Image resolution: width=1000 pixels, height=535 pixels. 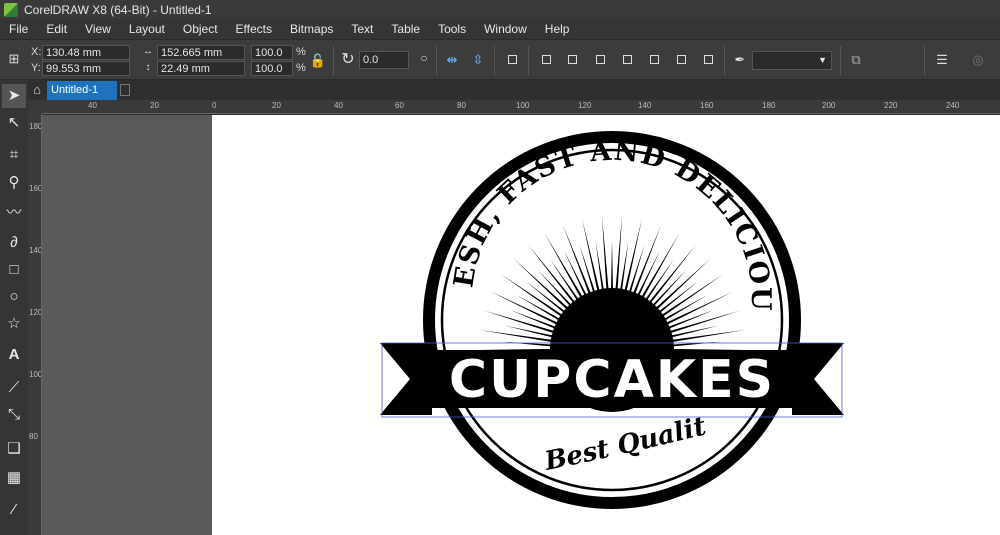 I want to click on mirror-vertical-icon: ⇳, so click(x=478, y=60).